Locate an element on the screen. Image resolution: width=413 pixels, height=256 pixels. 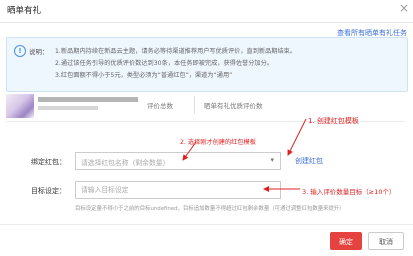
product-title-blurred is located at coordinates (88, 99).